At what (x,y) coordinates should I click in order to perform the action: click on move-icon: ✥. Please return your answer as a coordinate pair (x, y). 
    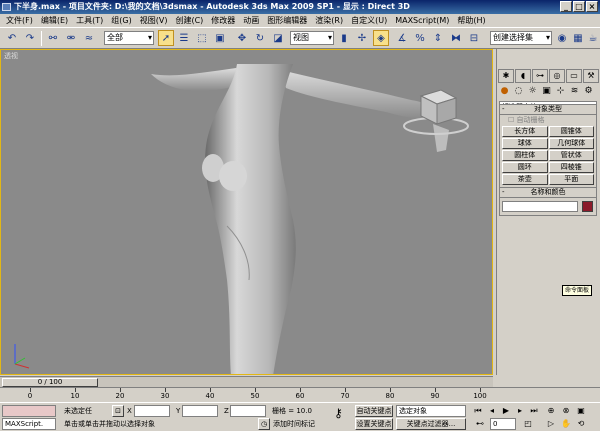
    Looking at the image, I should click on (242, 38).